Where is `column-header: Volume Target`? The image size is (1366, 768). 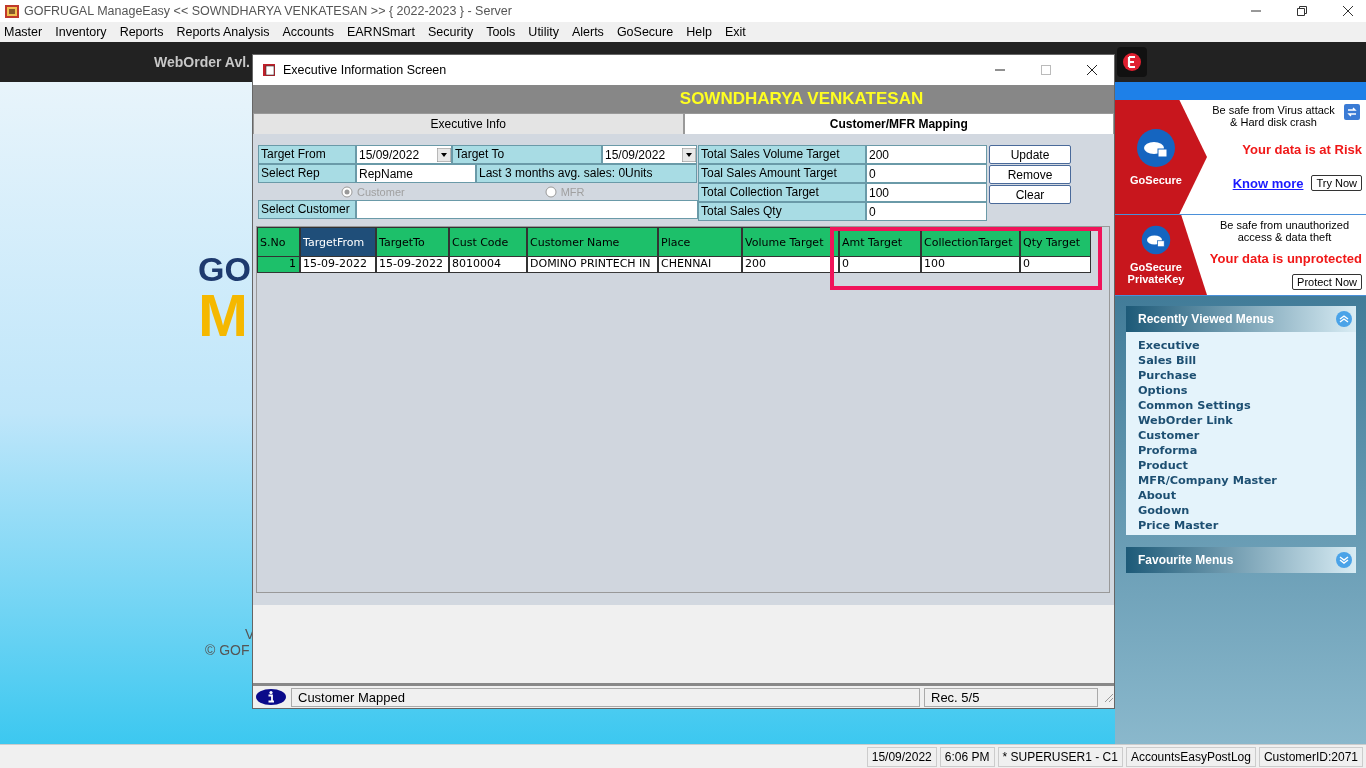
column-header: Volume Target is located at coordinates (790, 242).